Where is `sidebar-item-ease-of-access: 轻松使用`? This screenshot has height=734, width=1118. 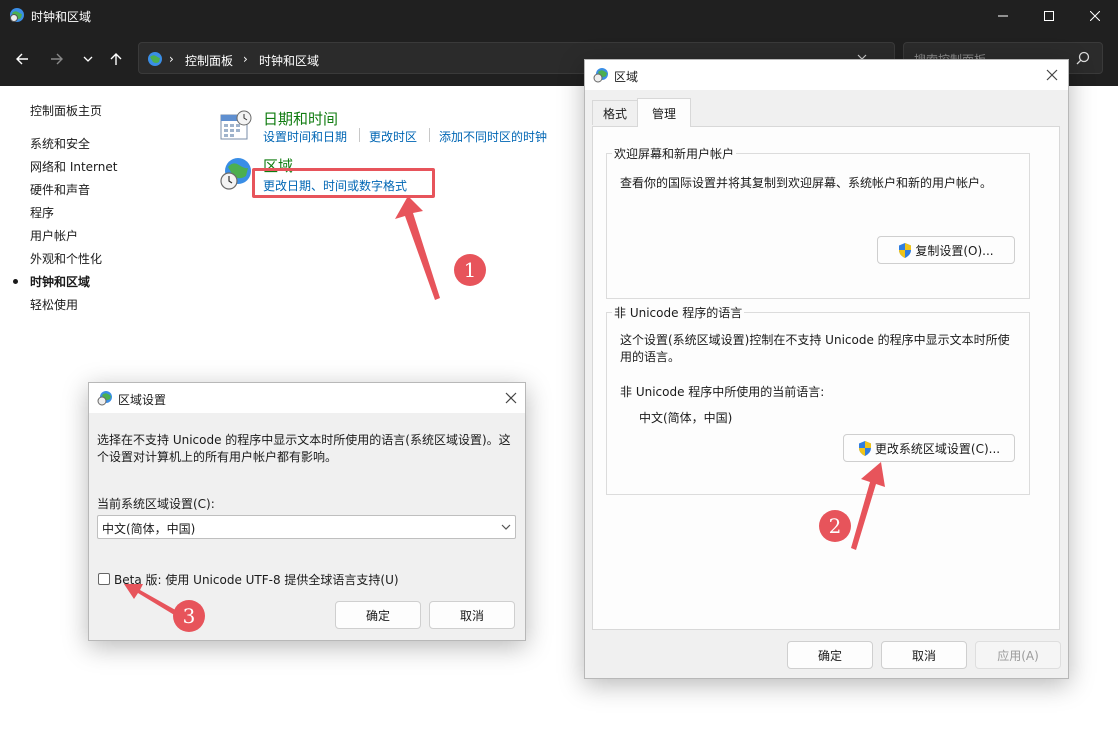
sidebar-item-ease-of-access: 轻松使用 is located at coordinates (54, 304).